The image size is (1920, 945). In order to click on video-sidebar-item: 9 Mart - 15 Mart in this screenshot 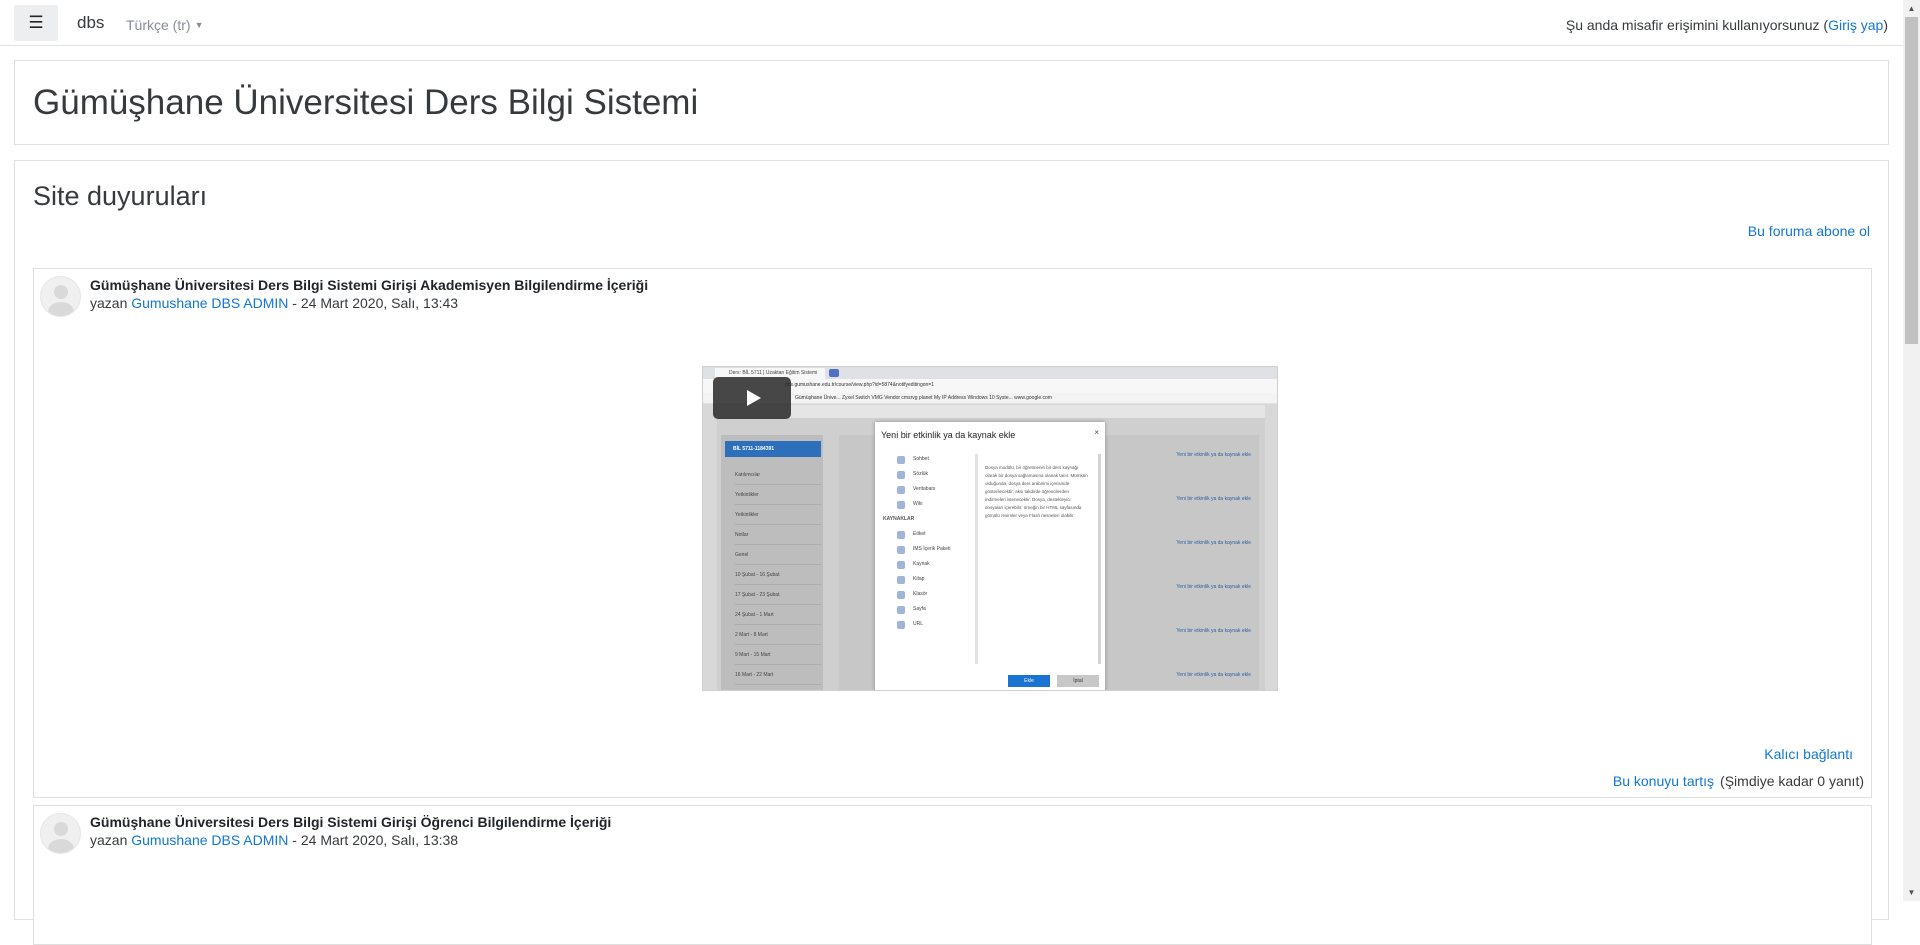, I will do `click(778, 655)`.